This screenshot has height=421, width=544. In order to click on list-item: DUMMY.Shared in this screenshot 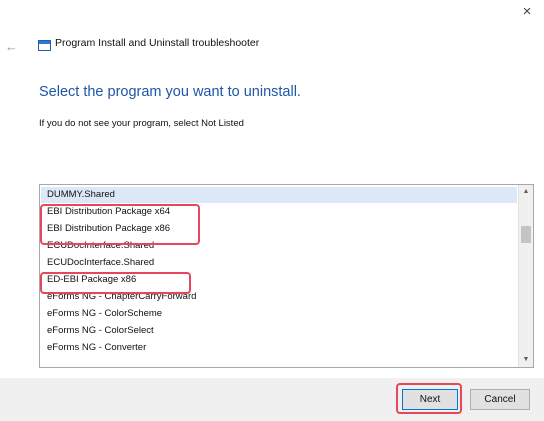, I will do `click(279, 195)`.